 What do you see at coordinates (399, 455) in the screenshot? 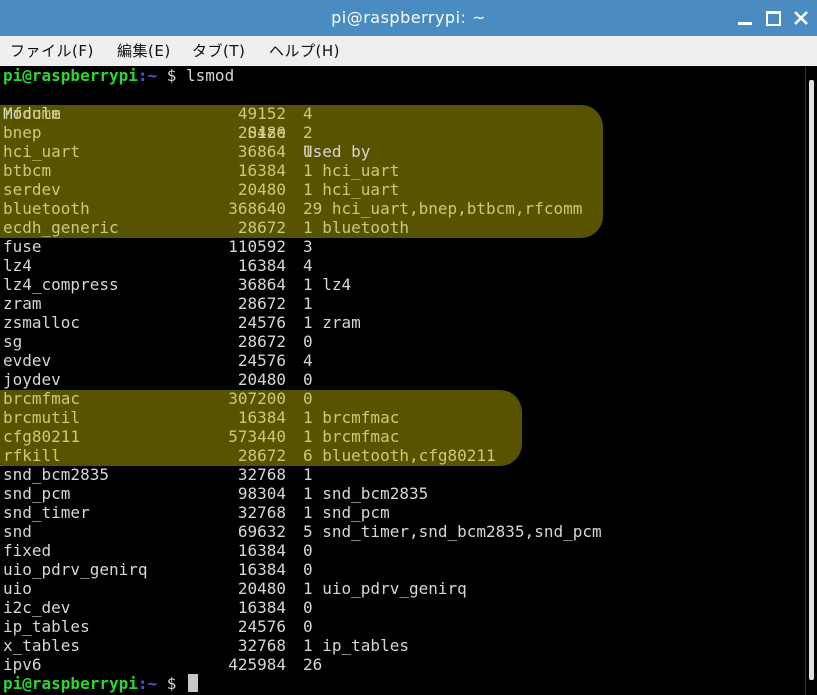
I see `module-used-by: 6 bluetooth,cfg80211` at bounding box center [399, 455].